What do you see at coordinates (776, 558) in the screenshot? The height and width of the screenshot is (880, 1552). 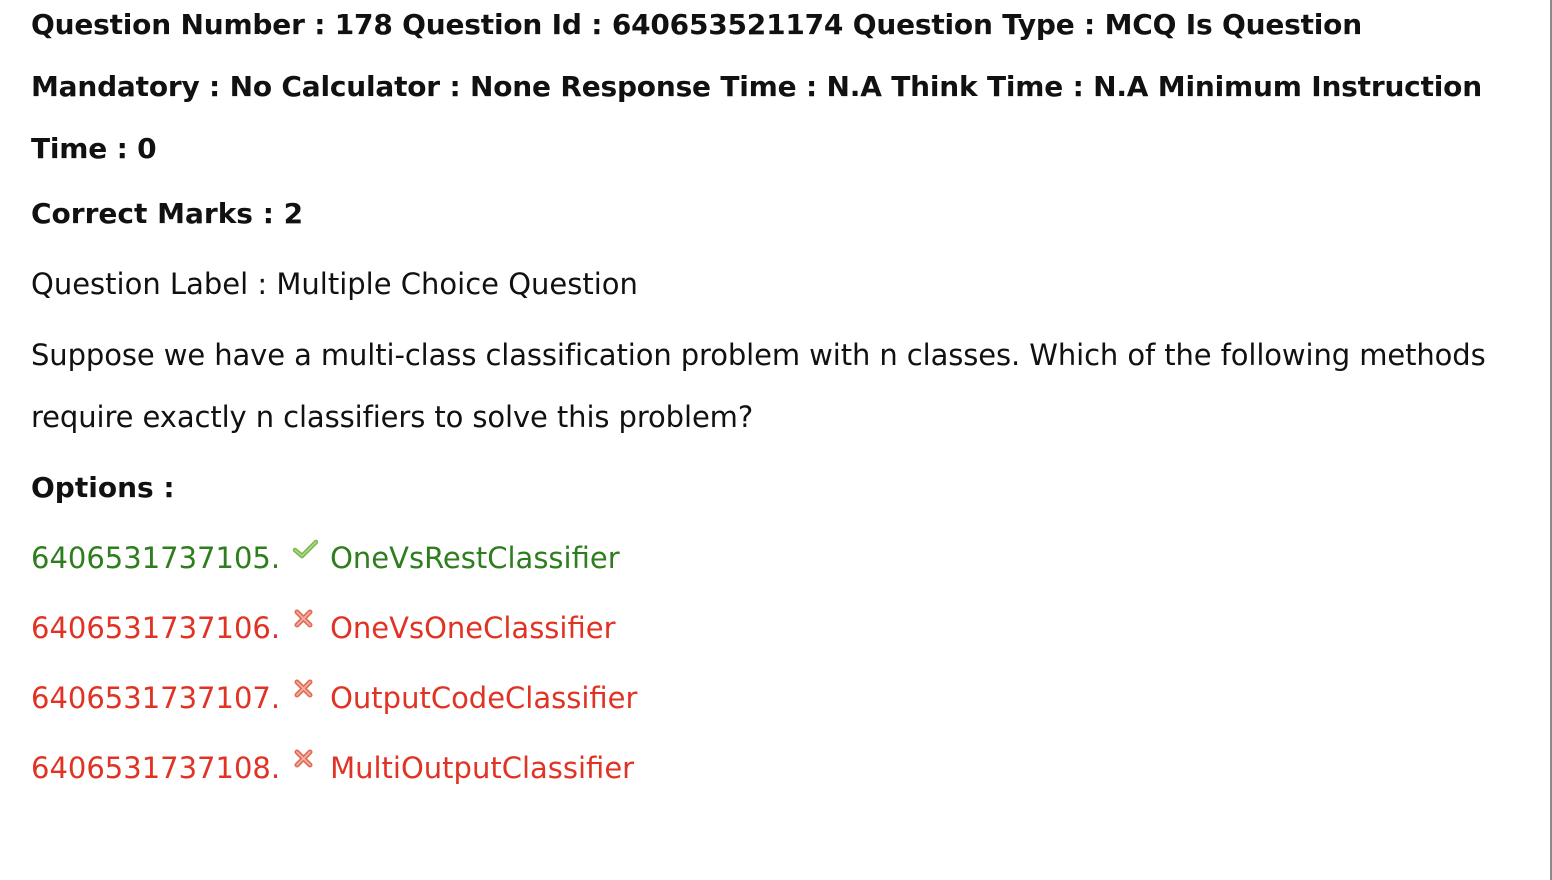 I see `option-row: 6406531737105. OneVsRestClassifier` at bounding box center [776, 558].